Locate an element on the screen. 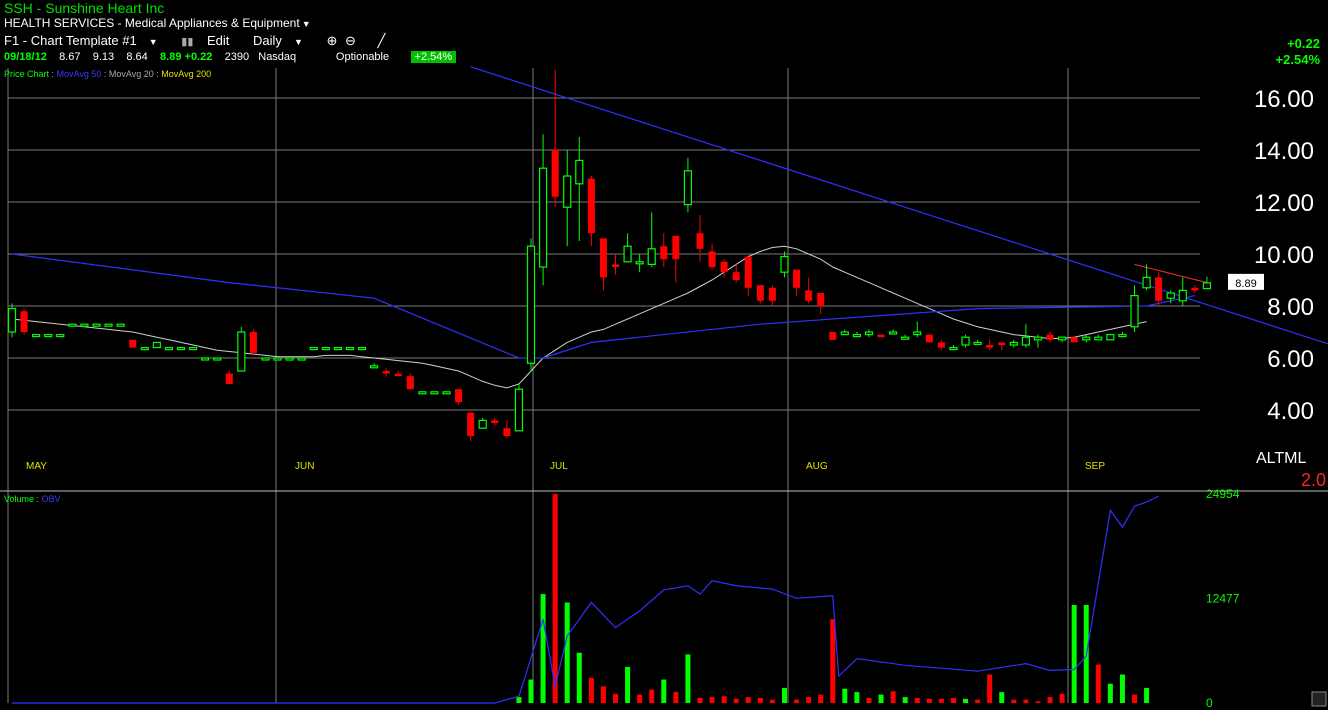 This screenshot has height=710, width=1328. volume-tick-label: 0 is located at coordinates (1209, 703).